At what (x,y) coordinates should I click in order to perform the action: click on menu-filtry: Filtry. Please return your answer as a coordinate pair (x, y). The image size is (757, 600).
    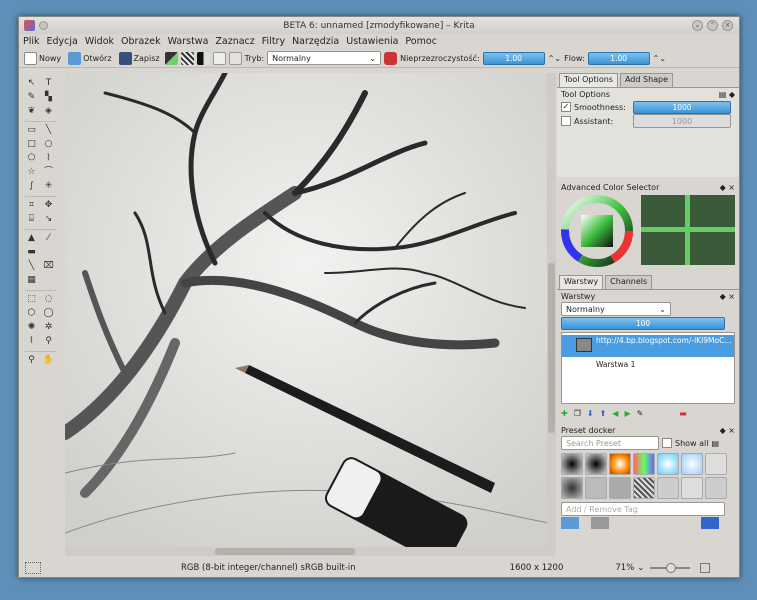
    Looking at the image, I should click on (273, 41).